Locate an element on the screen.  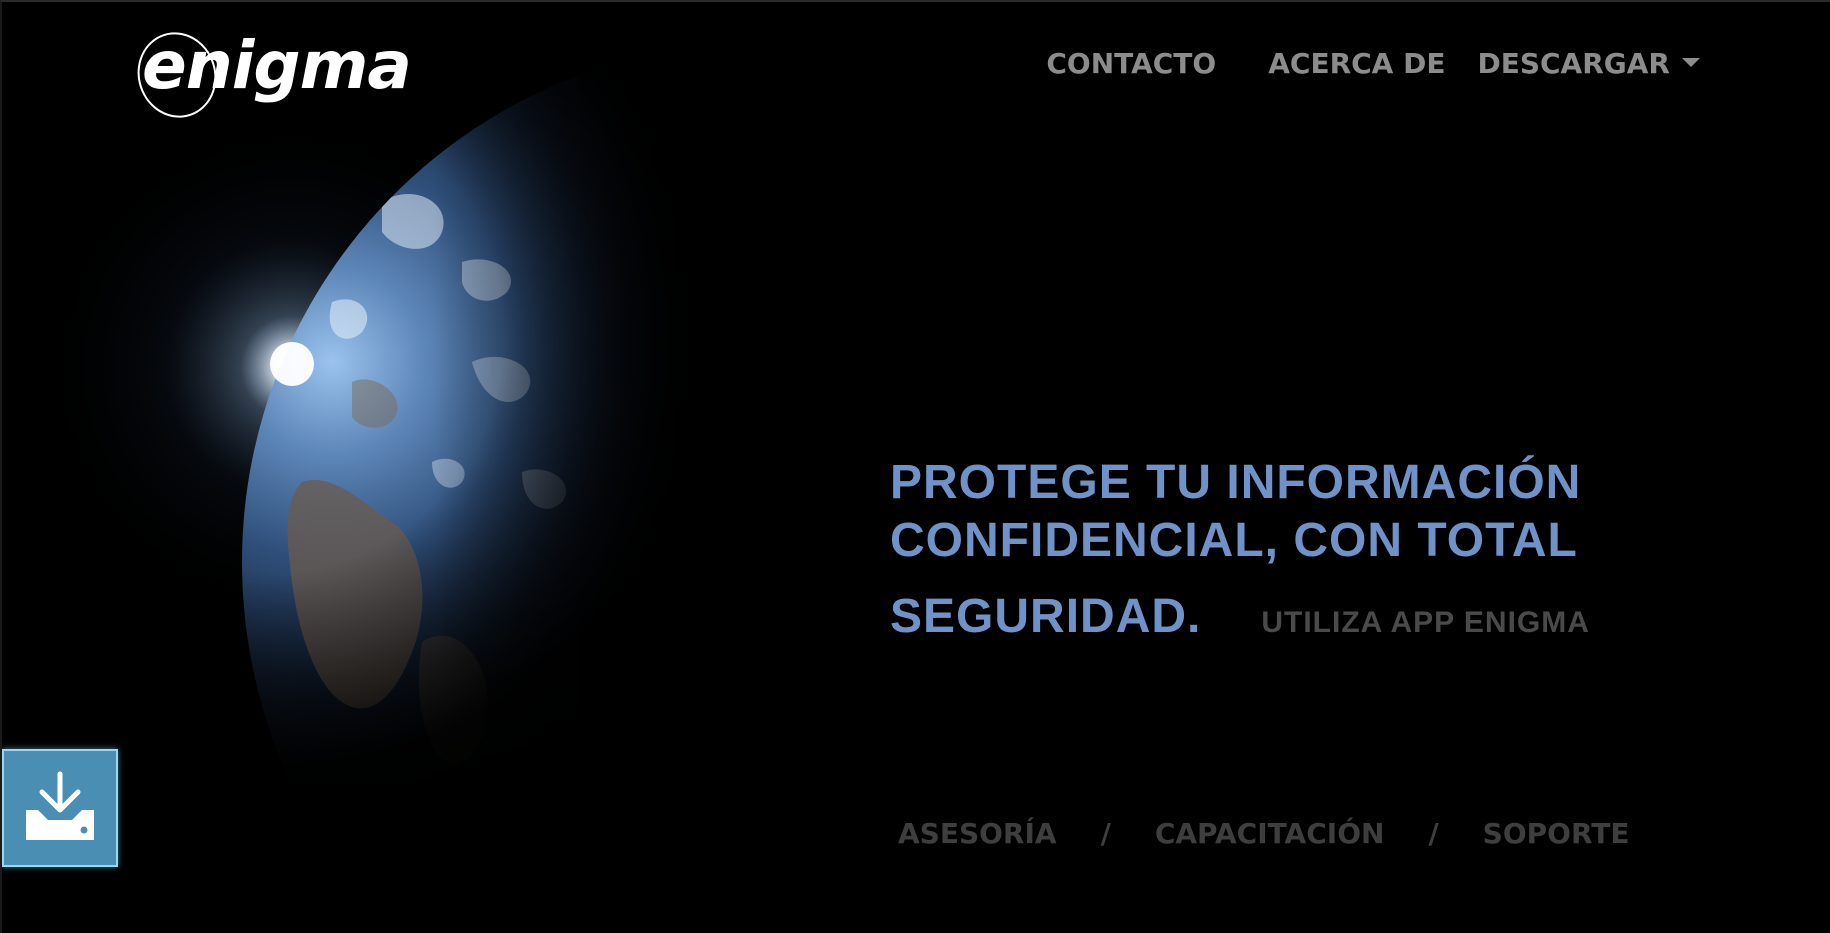
caret-down-icon is located at coordinates (1691, 62).